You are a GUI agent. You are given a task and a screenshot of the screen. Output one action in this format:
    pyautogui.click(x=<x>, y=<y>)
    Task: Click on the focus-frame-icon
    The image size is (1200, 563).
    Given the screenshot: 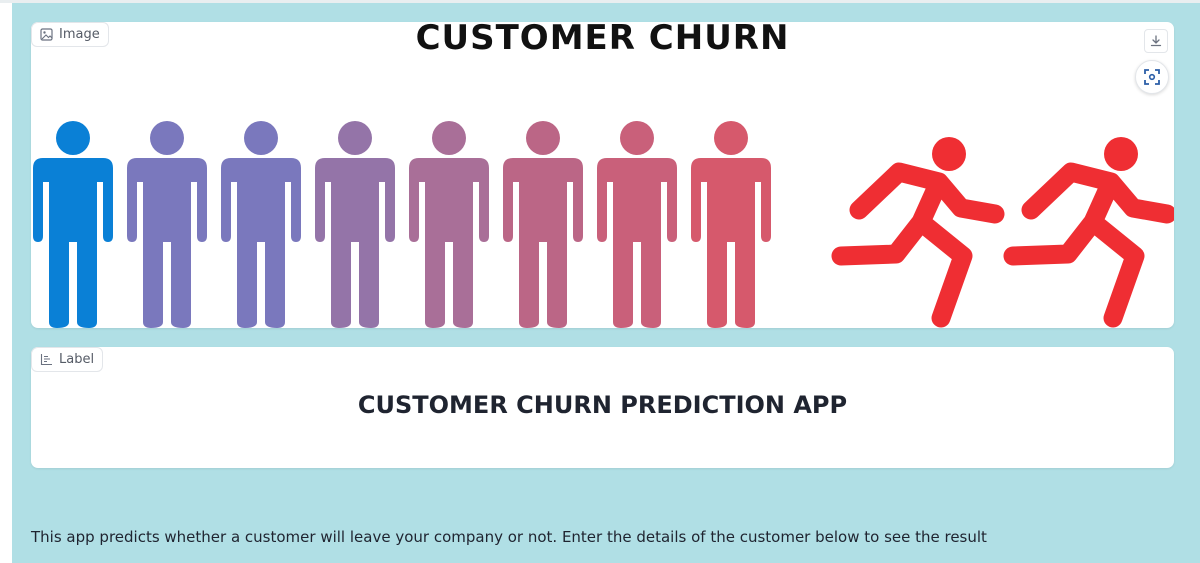 What is the action you would take?
    pyautogui.click(x=1152, y=77)
    